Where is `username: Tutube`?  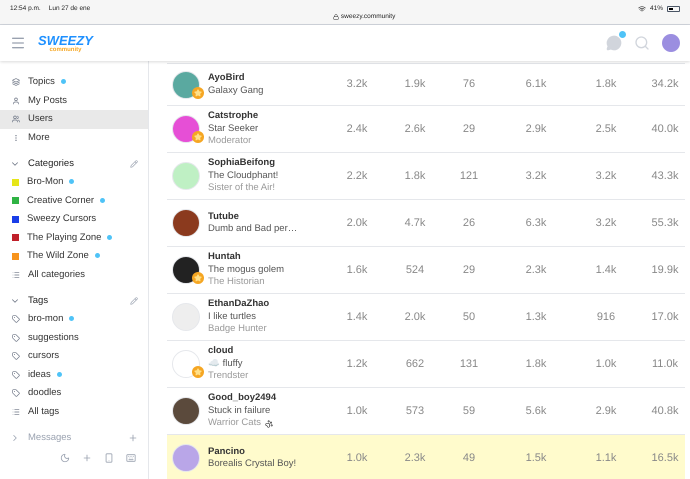 username: Tutube is located at coordinates (268, 216).